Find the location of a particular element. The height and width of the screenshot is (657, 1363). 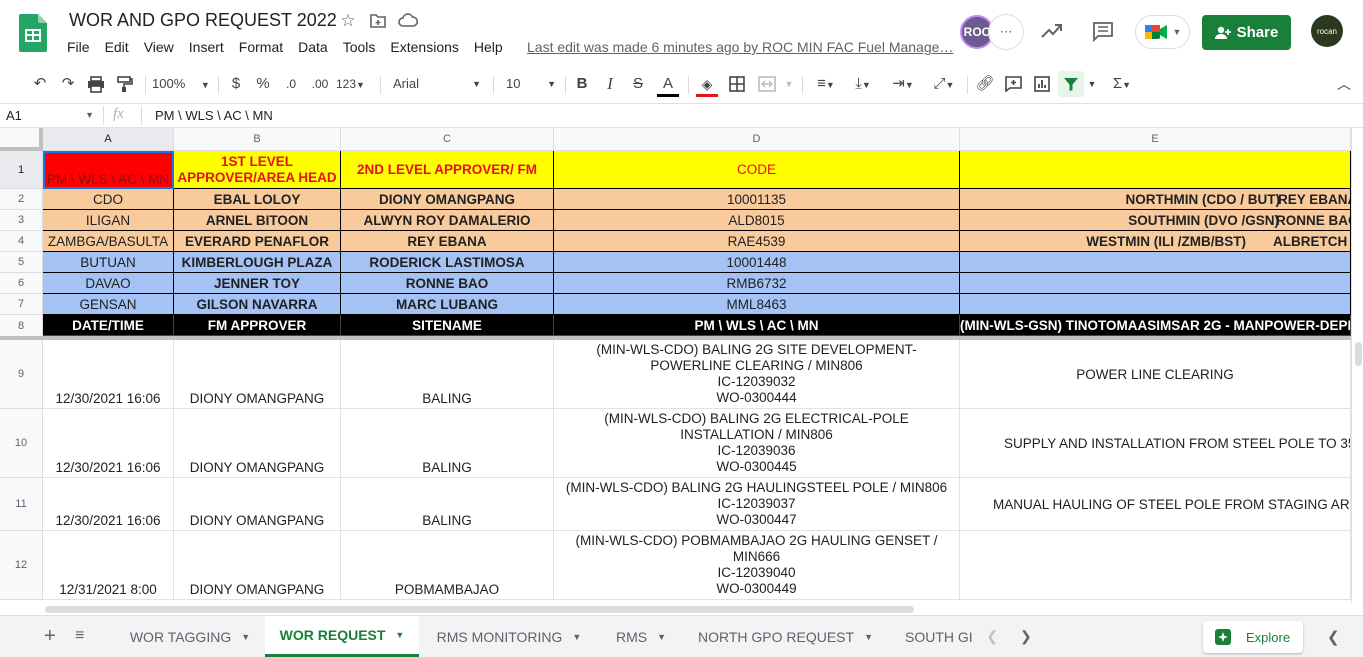

menu-edit: Edit is located at coordinates (117, 47).